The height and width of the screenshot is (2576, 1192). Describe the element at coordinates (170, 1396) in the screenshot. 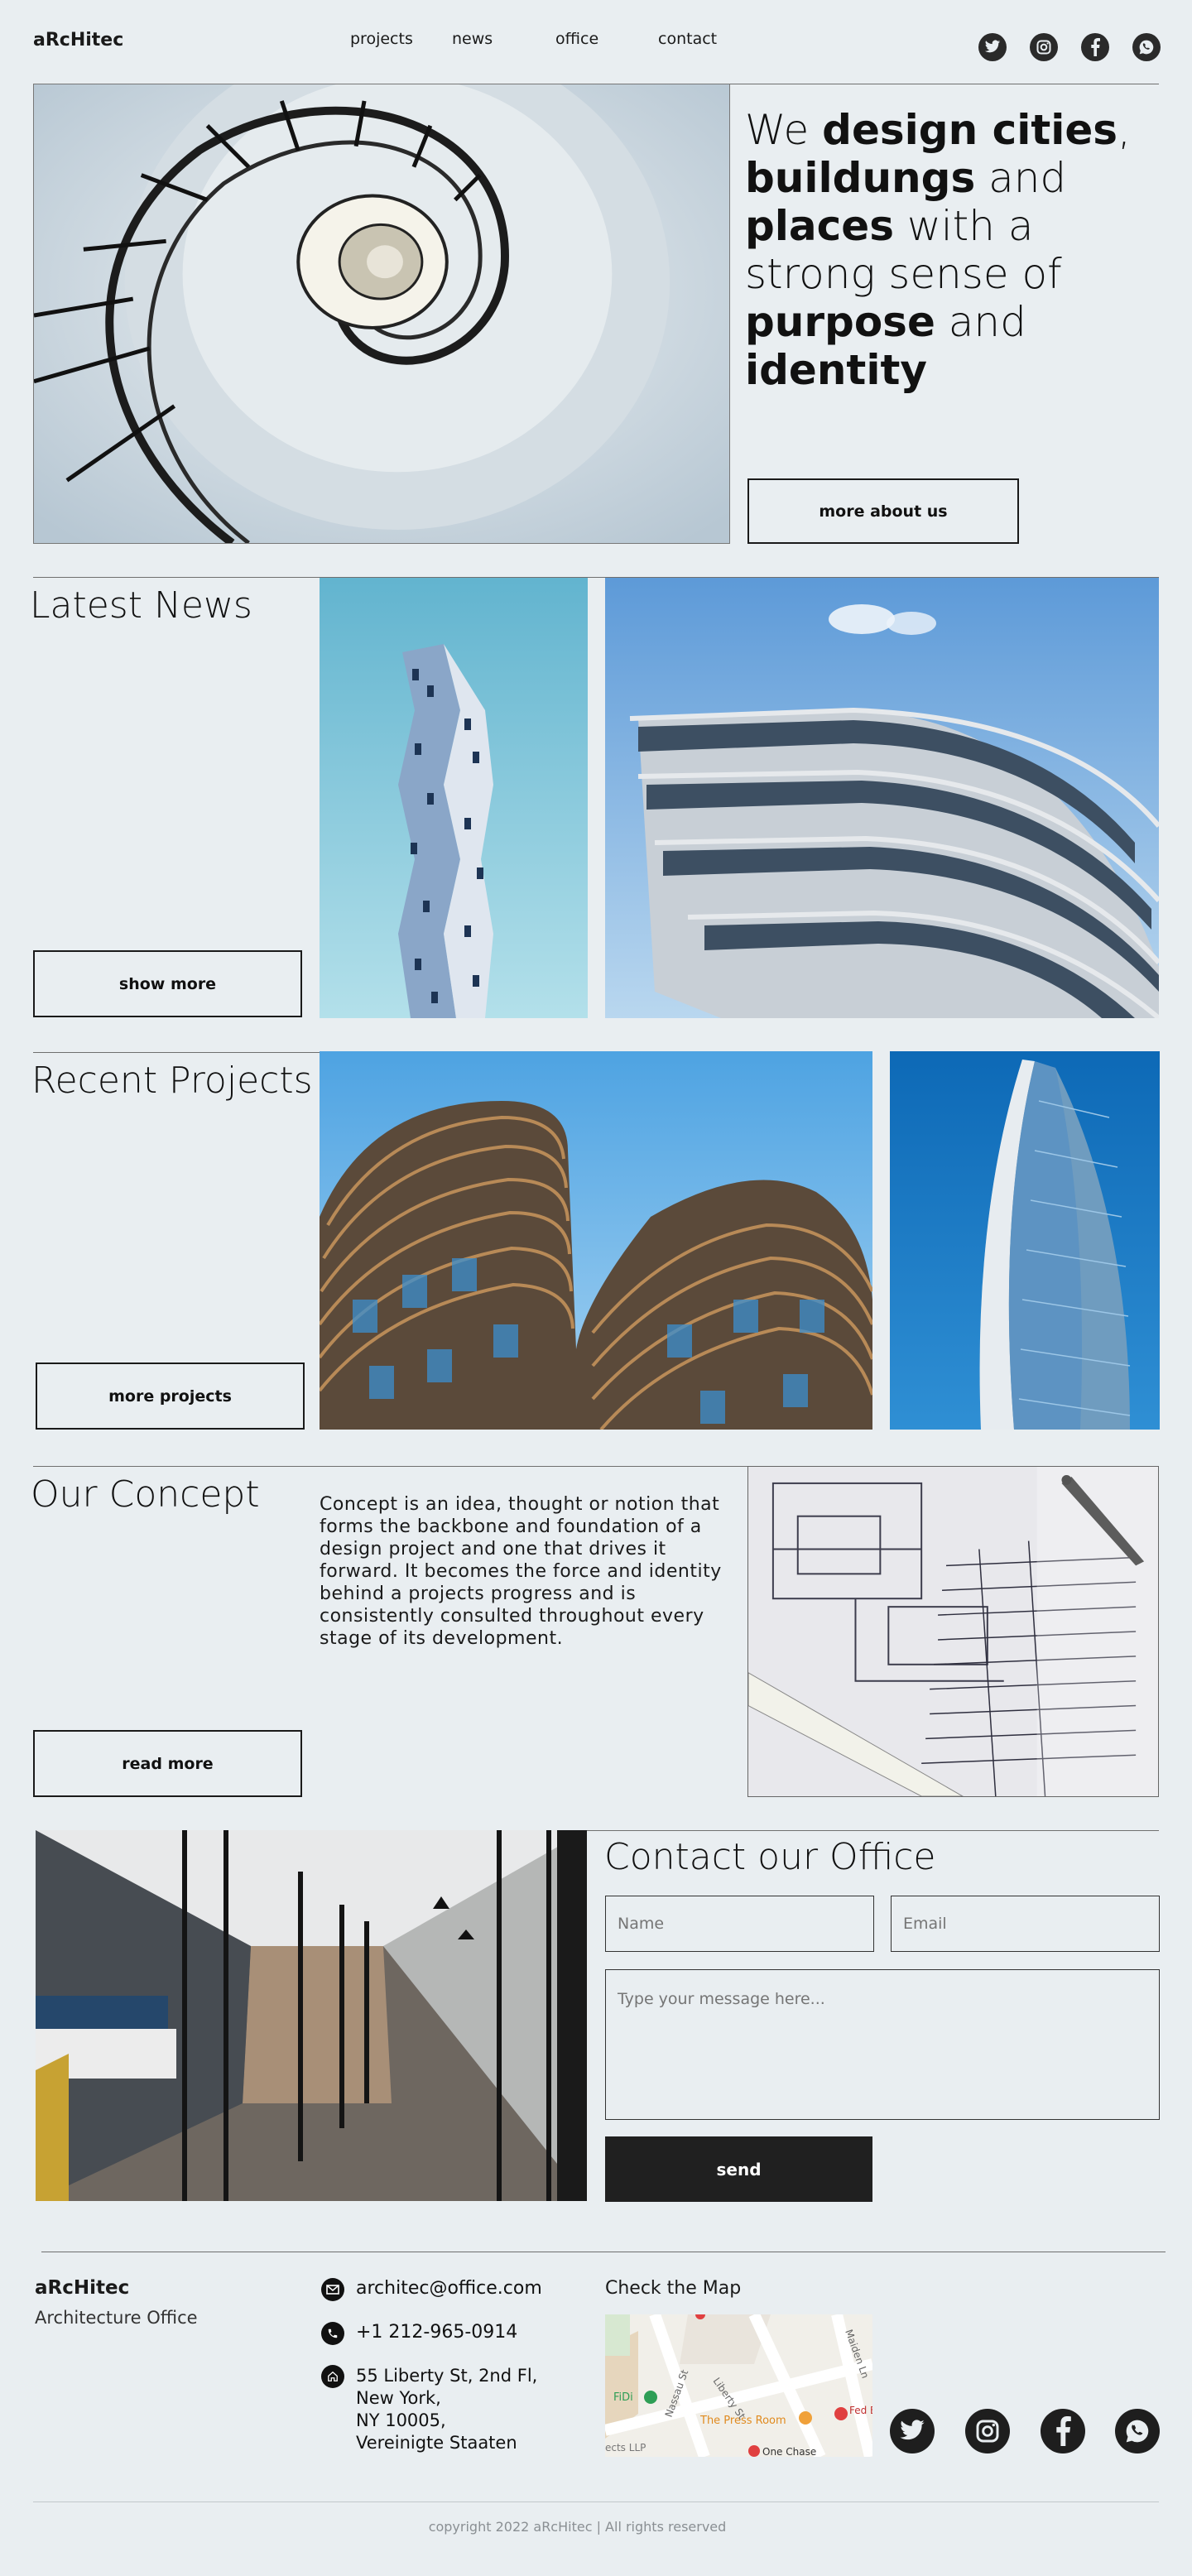

I see `more-projects-button: more projects` at that location.